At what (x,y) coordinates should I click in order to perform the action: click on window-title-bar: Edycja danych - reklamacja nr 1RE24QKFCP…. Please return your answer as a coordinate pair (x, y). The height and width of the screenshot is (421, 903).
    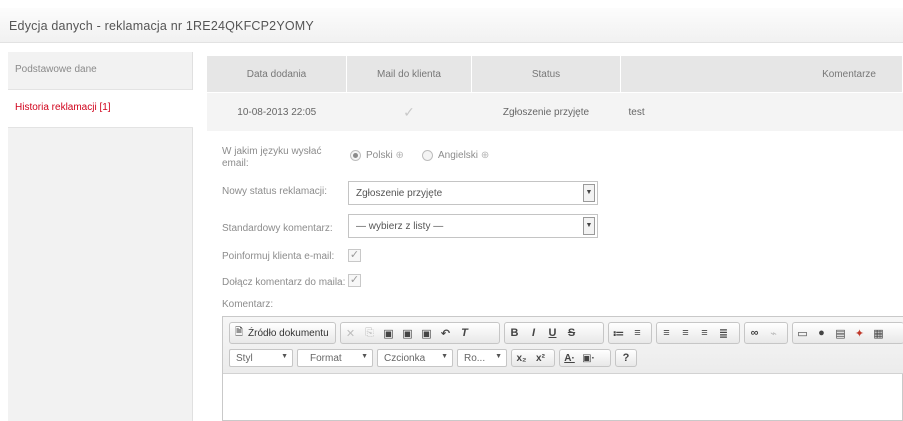
    Looking at the image, I should click on (451, 25).